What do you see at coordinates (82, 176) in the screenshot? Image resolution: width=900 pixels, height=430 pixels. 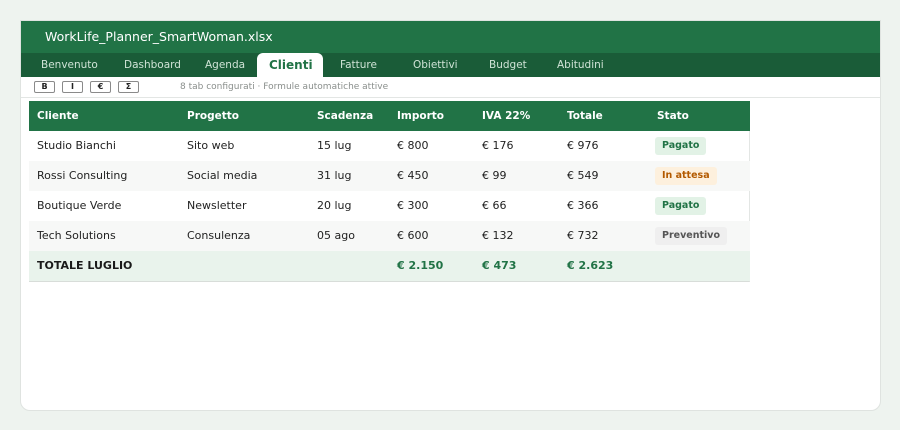 I see `cell-cliente: Rossi Consulting` at bounding box center [82, 176].